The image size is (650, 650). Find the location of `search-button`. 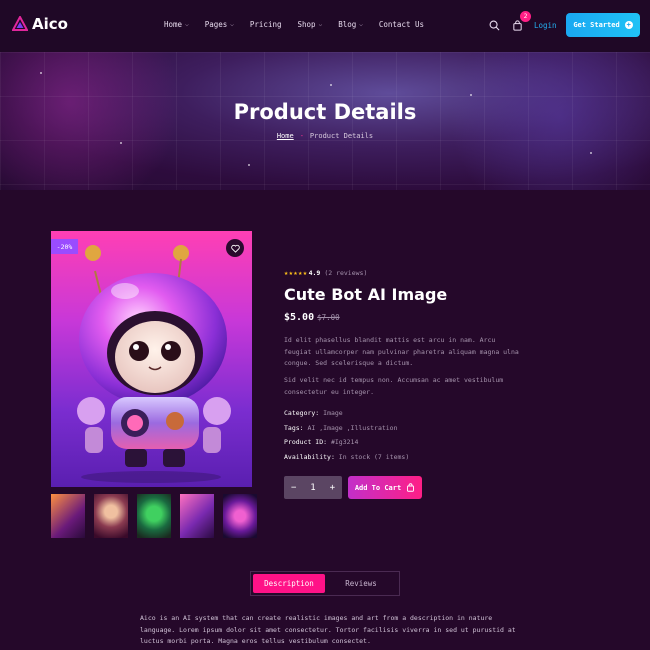

search-button is located at coordinates (494, 25).